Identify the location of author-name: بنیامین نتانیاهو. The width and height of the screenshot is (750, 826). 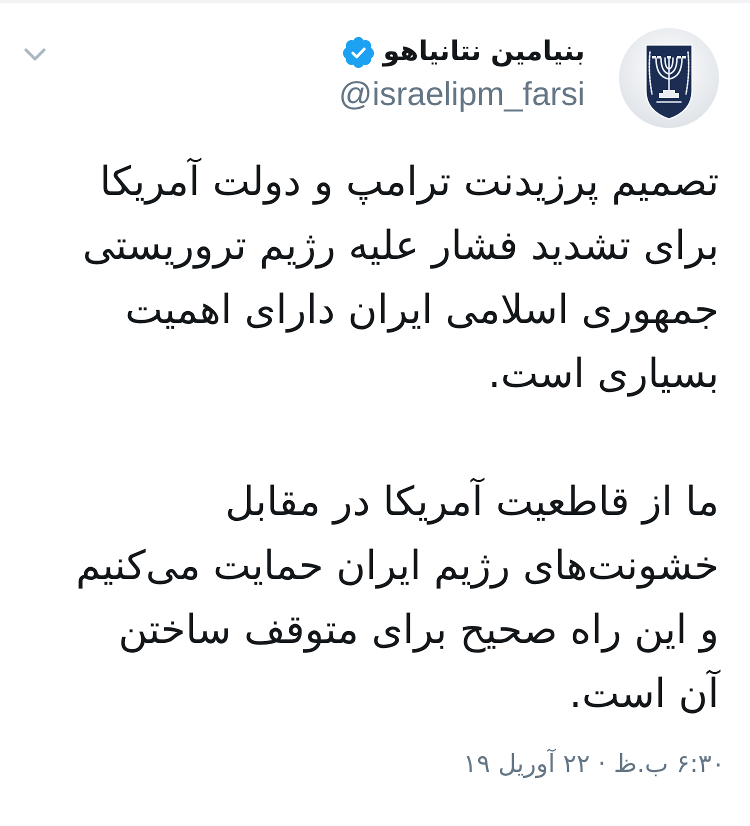
(484, 52).